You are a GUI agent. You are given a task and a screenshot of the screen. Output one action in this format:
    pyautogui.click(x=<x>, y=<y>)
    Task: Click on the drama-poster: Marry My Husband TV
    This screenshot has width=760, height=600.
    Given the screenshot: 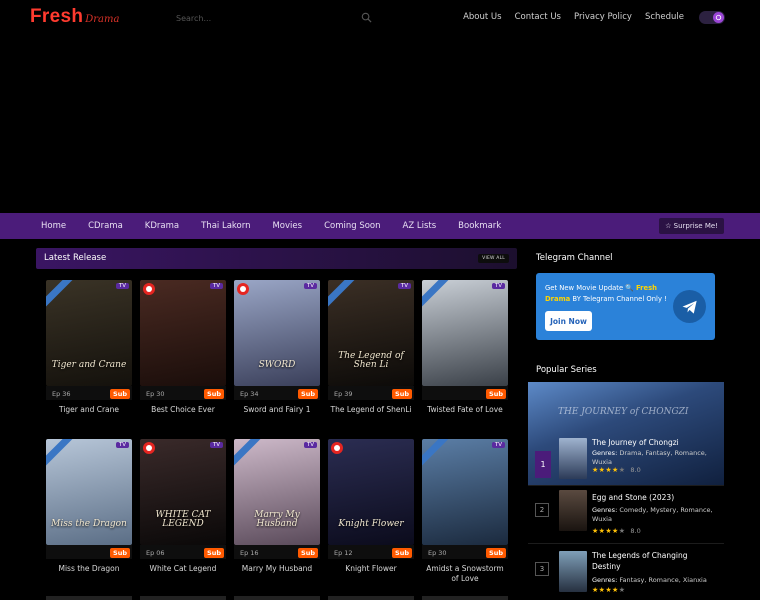 What is the action you would take?
    pyautogui.click(x=277, y=492)
    